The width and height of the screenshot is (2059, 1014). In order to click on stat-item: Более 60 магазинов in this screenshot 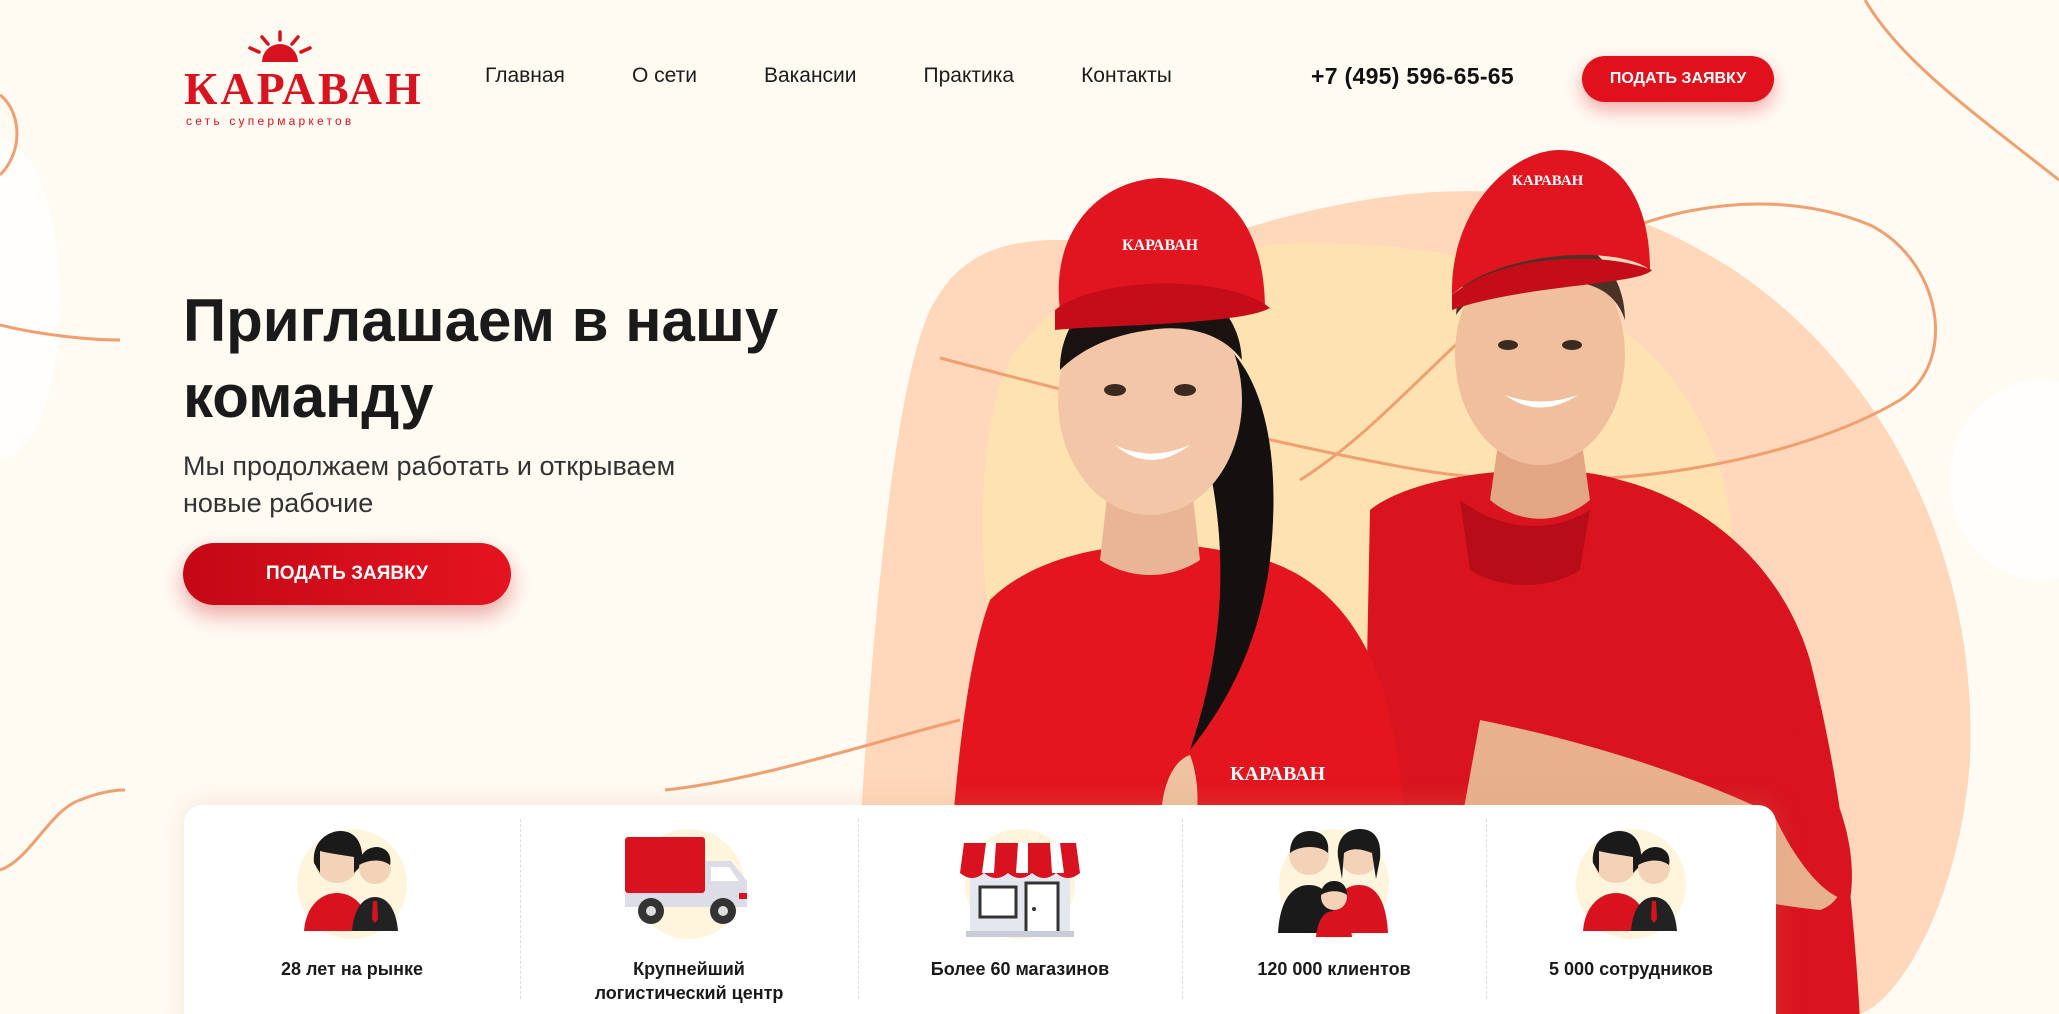, I will do `click(1020, 909)`.